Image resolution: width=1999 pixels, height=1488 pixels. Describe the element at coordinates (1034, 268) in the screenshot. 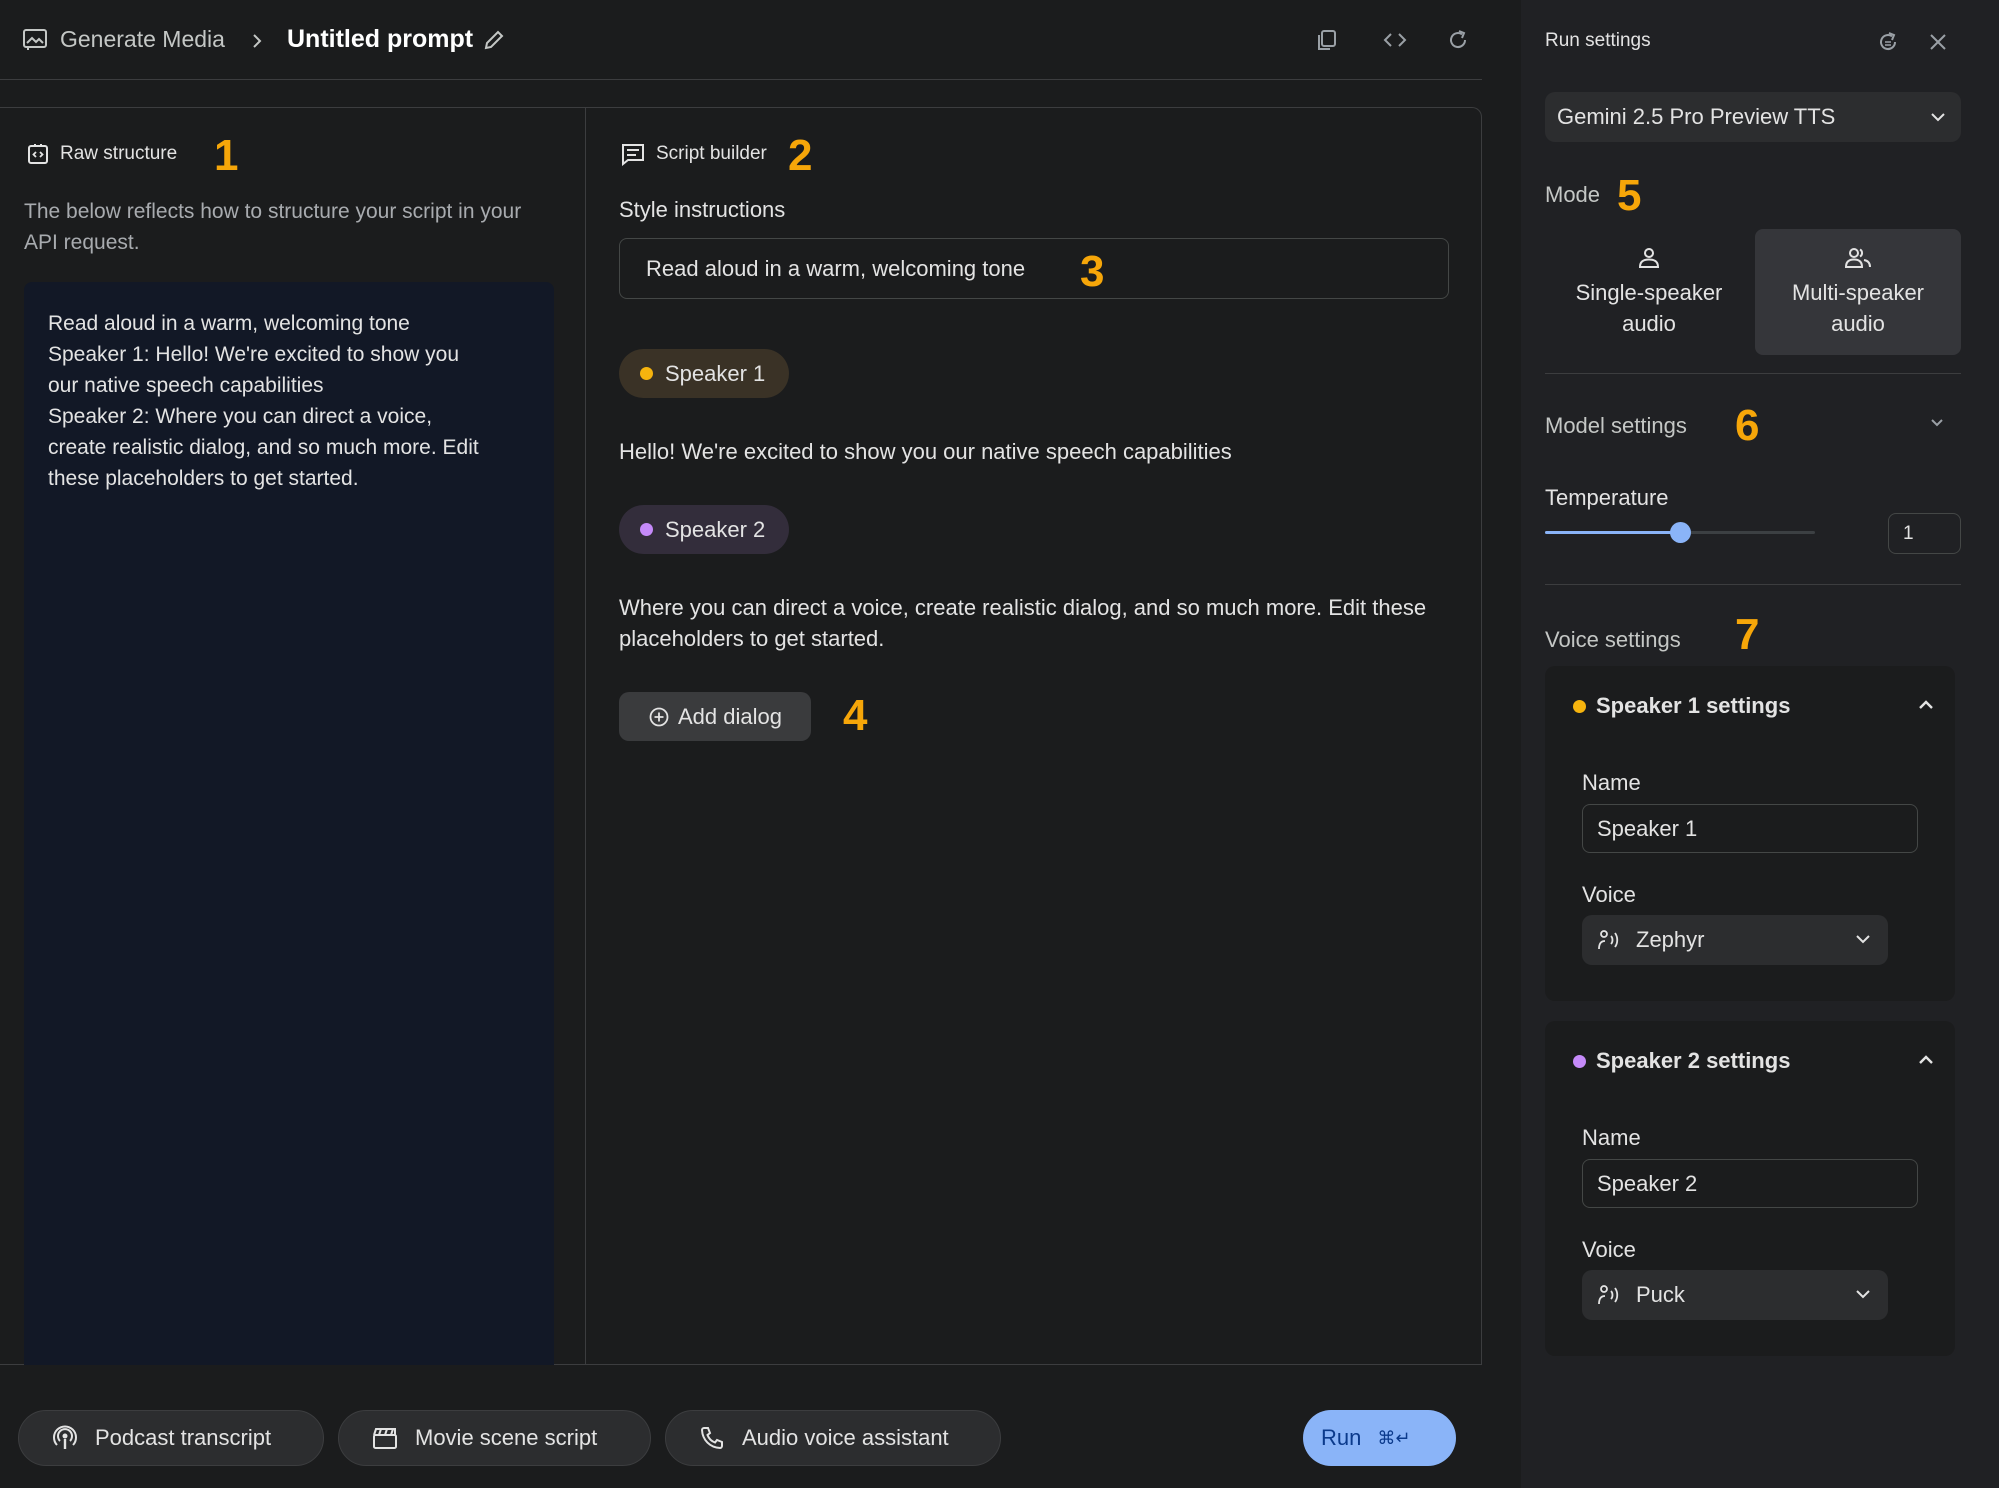

I see `style-instructions-input: Read aloud in a warm, welcoming tone` at that location.